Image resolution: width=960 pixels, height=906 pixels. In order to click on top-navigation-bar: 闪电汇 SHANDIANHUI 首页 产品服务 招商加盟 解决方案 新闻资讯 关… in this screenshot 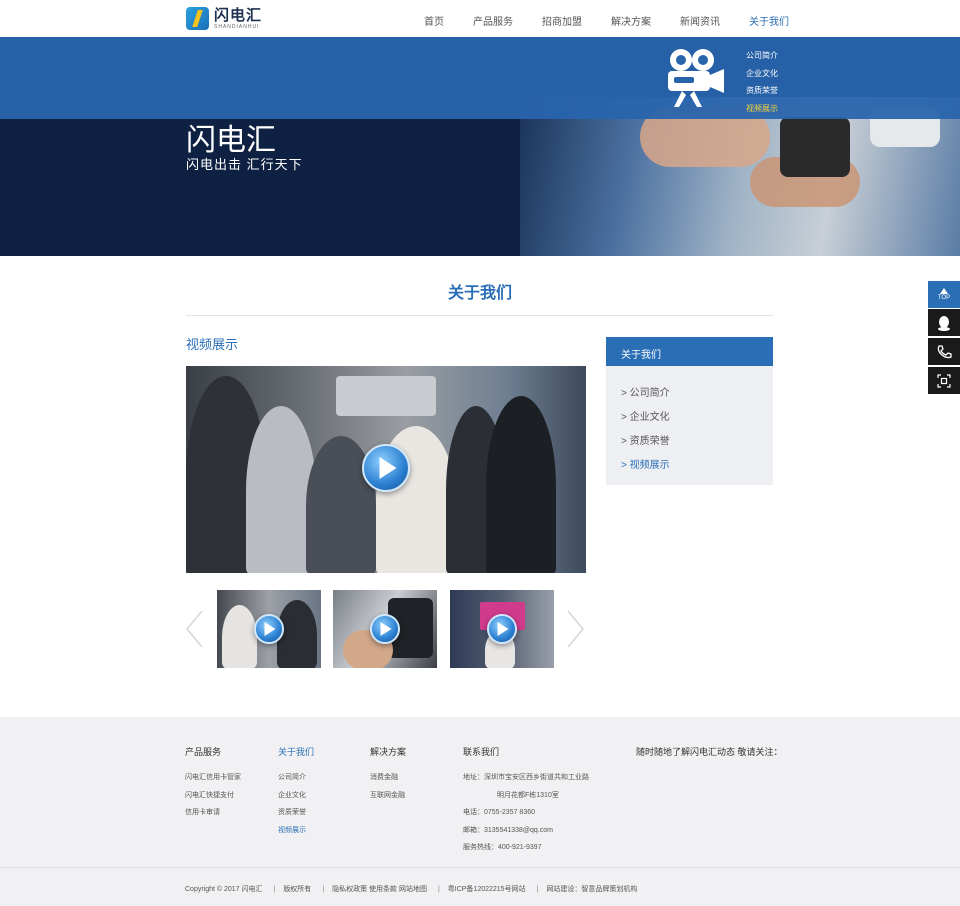, I will do `click(480, 18)`.